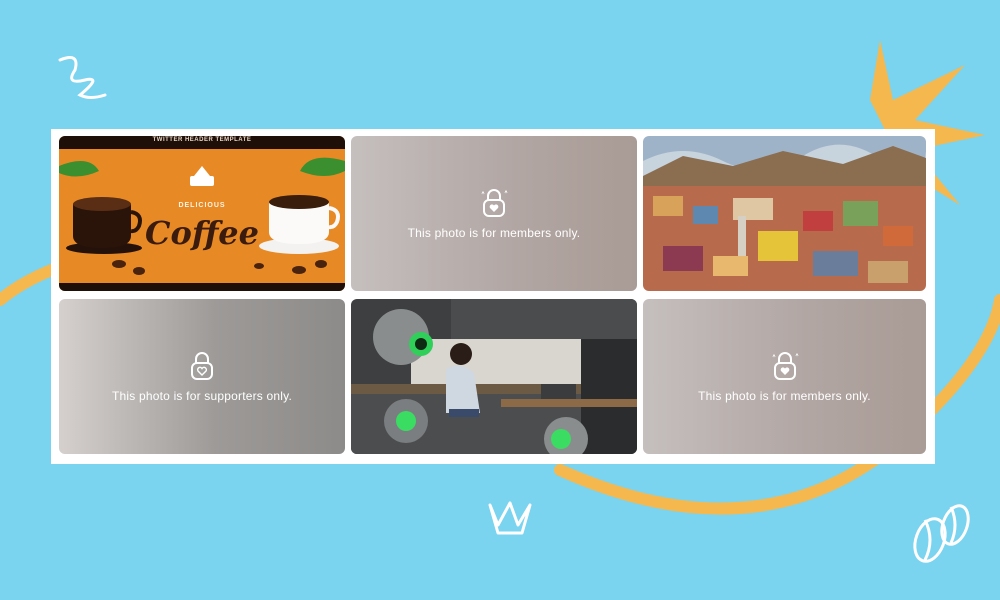  What do you see at coordinates (202, 233) in the screenshot?
I see `banner-headline: Coffee` at bounding box center [202, 233].